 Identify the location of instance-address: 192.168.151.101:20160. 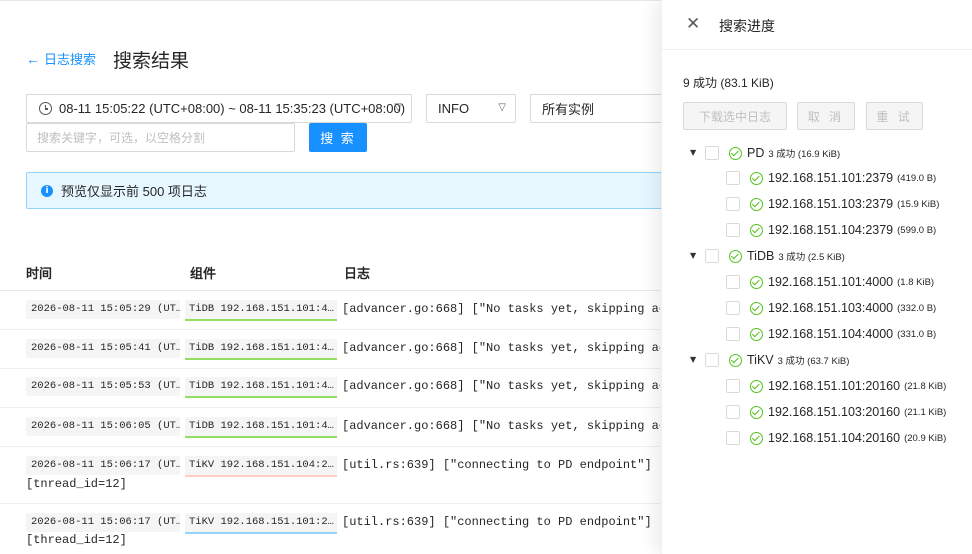
(834, 386).